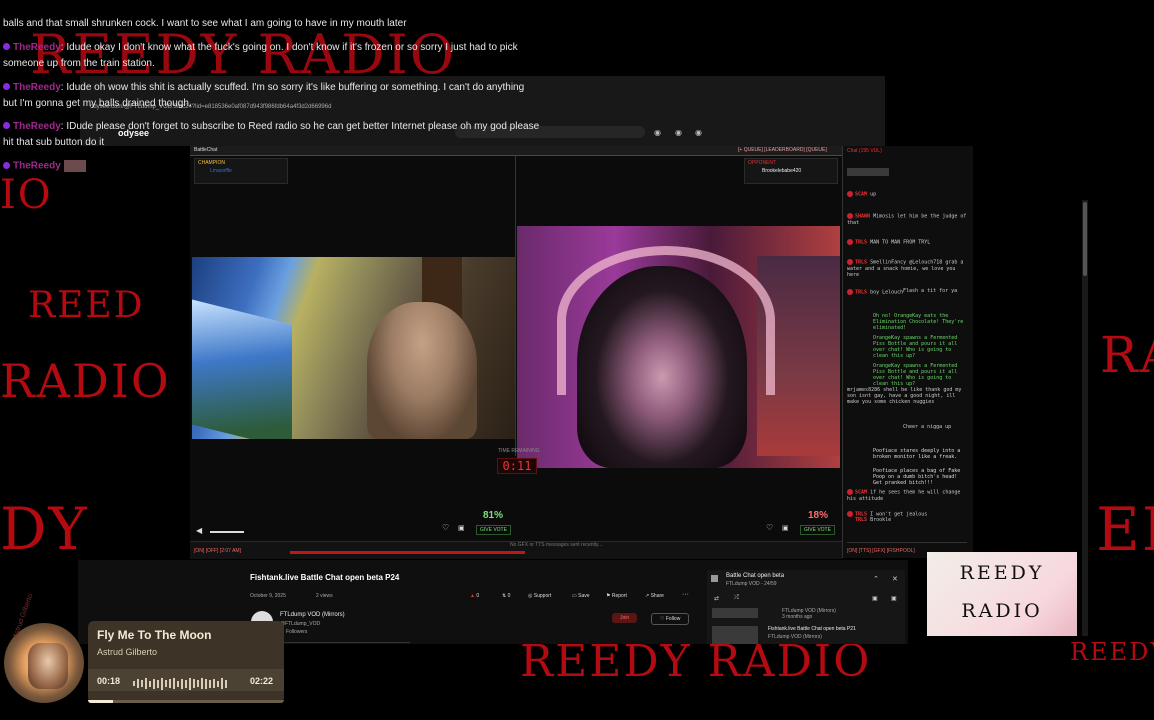  I want to click on share-button: ↗ Share, so click(654, 596).